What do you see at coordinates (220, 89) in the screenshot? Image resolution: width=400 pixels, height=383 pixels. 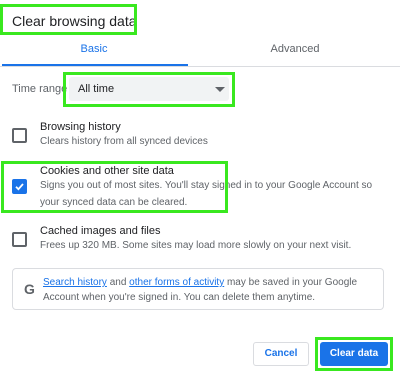 I see `dropdown-arrow-icon` at bounding box center [220, 89].